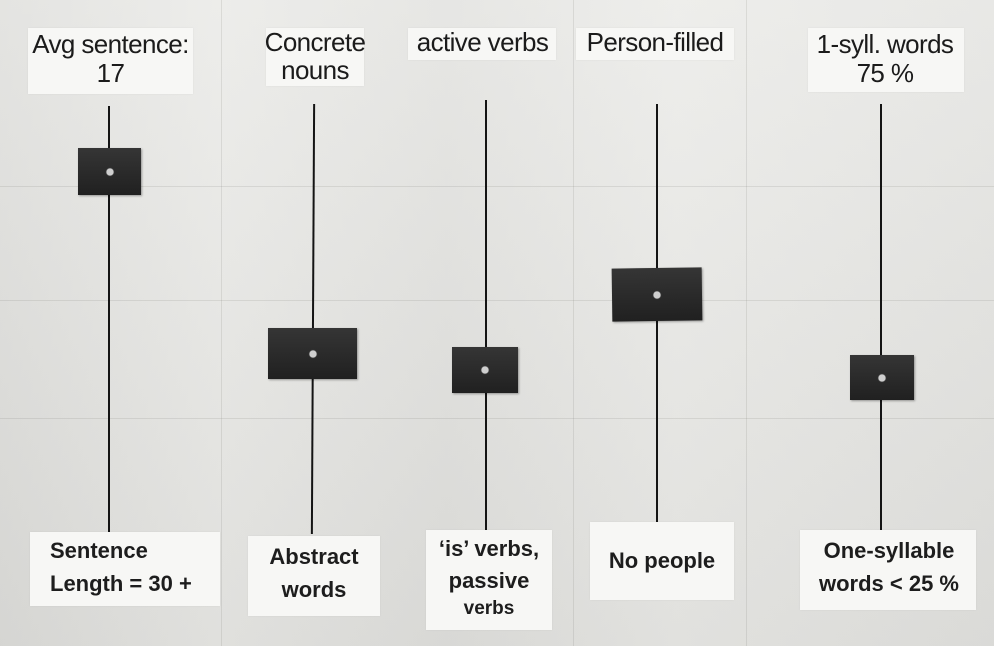 The height and width of the screenshot is (646, 994). What do you see at coordinates (885, 44) in the screenshot?
I see `scale-5-top-line-1: 1-syll. words` at bounding box center [885, 44].